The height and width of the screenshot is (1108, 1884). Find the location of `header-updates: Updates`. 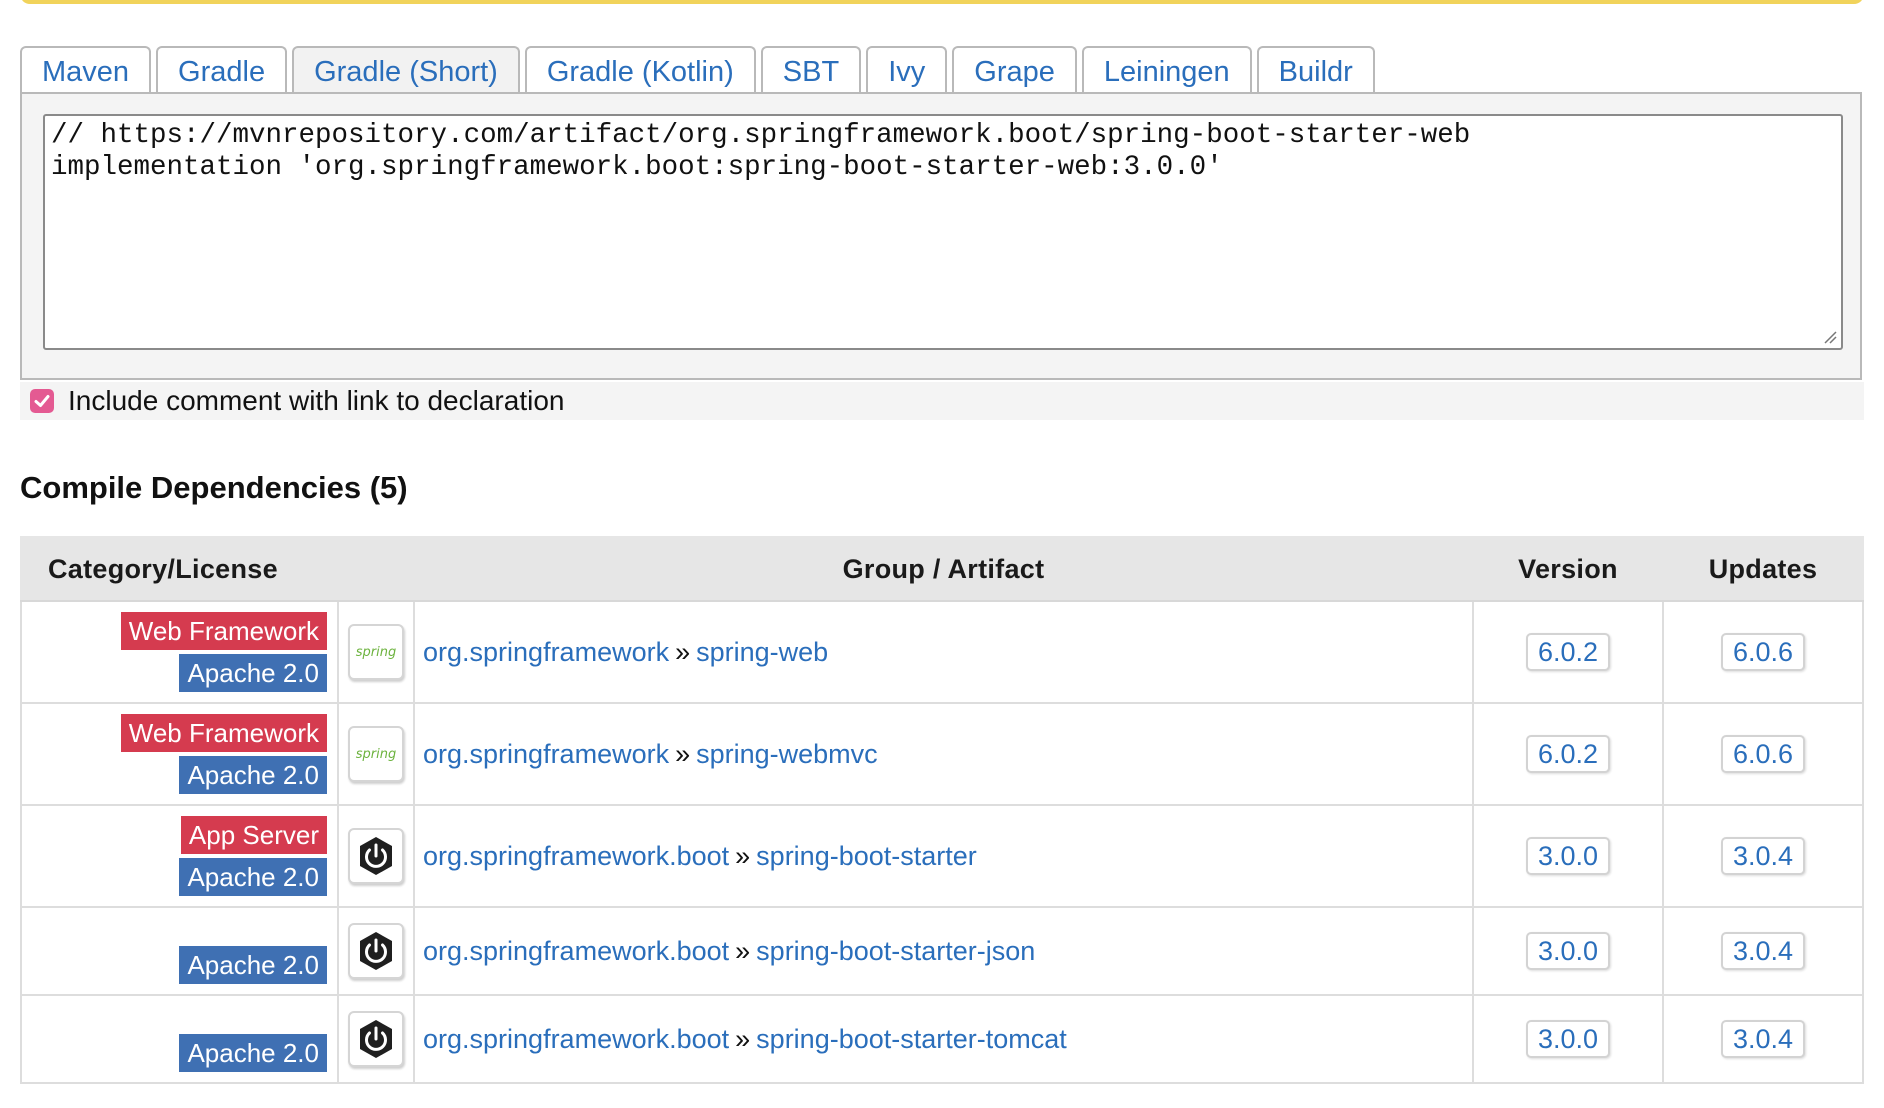

header-updates: Updates is located at coordinates (1763, 569).